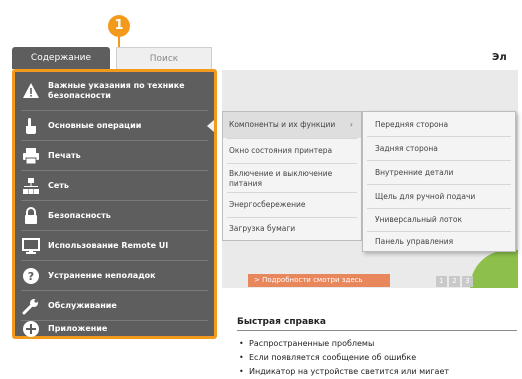  I want to click on quick-link: Если появляется сообщение об ошибке, so click(344, 358).